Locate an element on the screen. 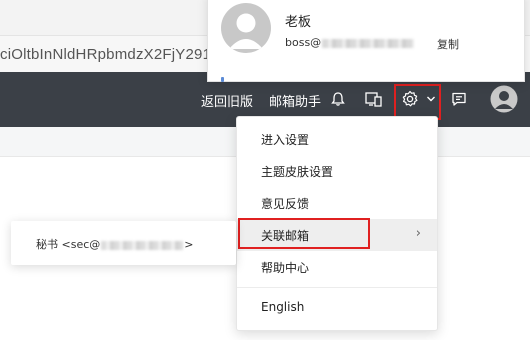 The image size is (530, 340). menu-item-feedback: 意见反馈 is located at coordinates (337, 203).